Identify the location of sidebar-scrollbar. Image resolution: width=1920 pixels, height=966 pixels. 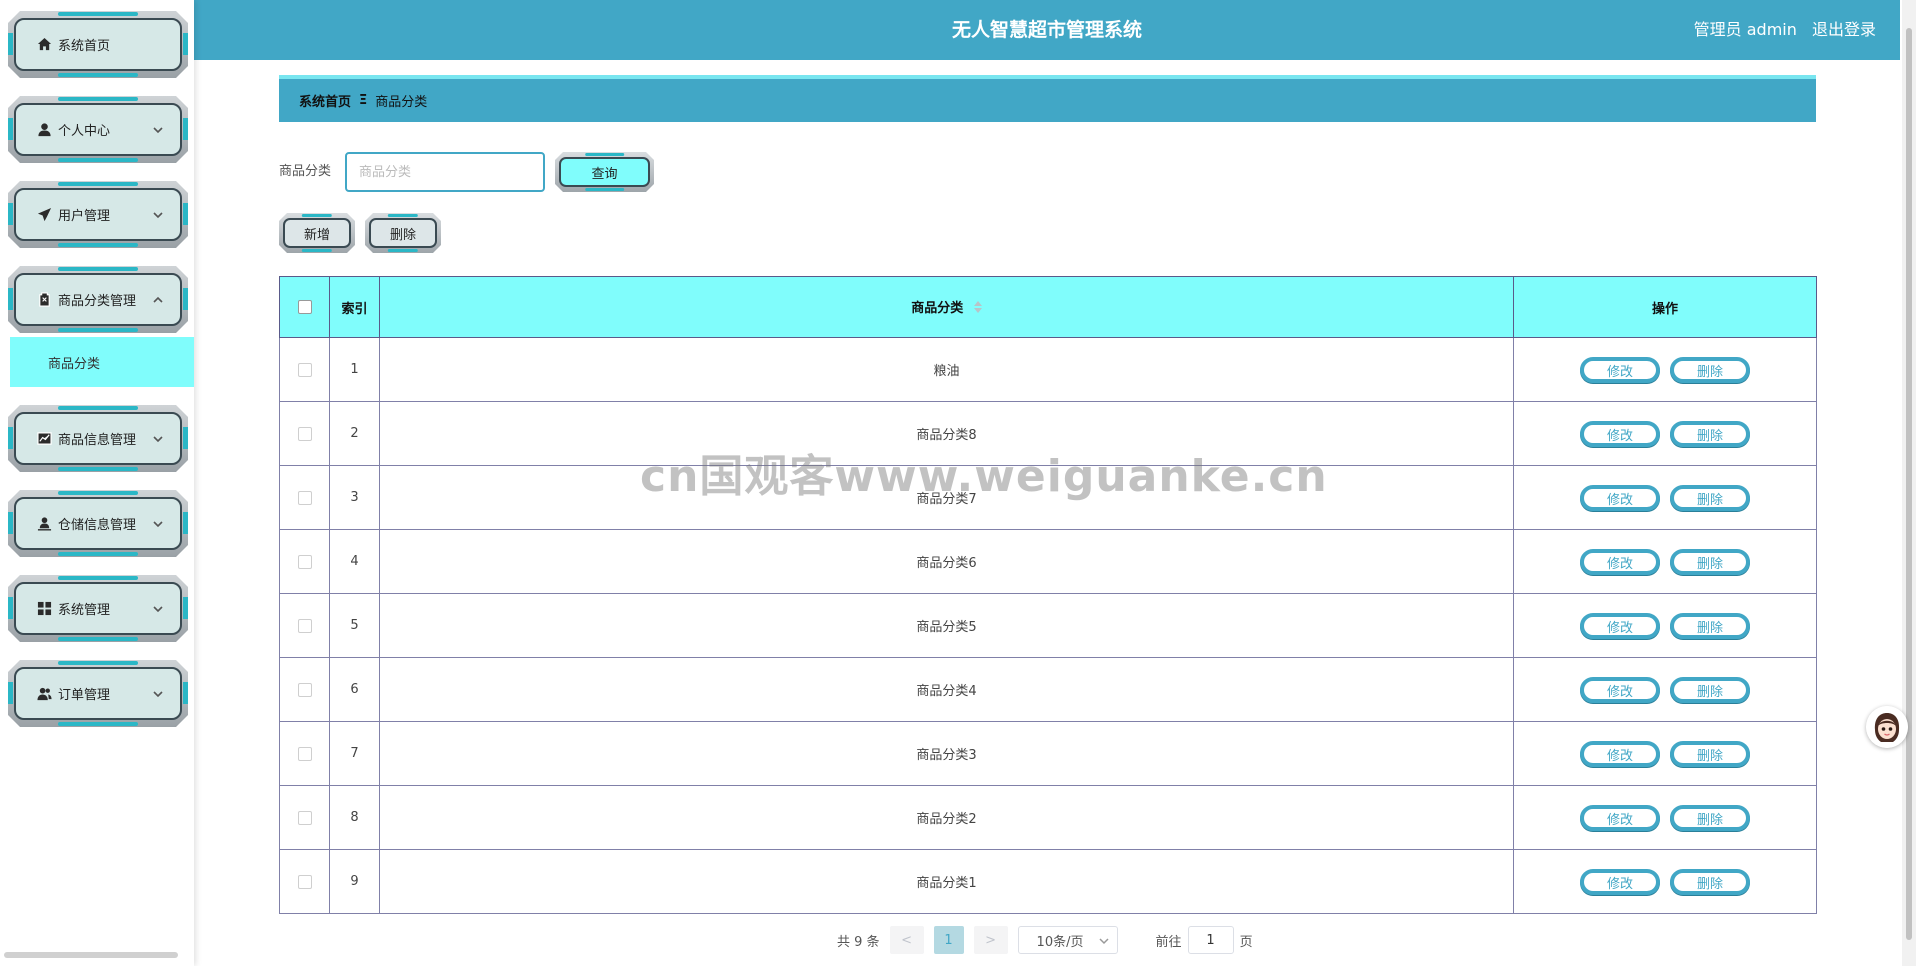
(91, 955).